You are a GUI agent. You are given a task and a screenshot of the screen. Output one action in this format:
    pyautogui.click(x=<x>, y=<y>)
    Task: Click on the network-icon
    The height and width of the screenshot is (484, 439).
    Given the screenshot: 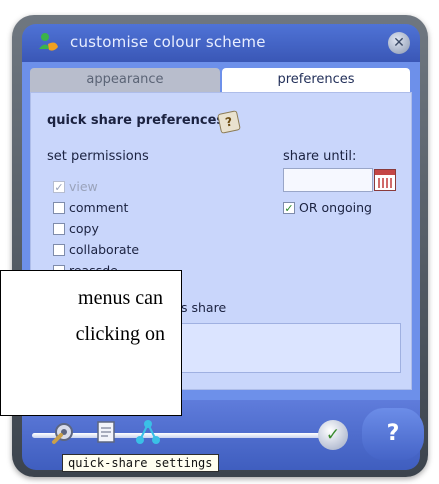 What is the action you would take?
    pyautogui.click(x=148, y=432)
    